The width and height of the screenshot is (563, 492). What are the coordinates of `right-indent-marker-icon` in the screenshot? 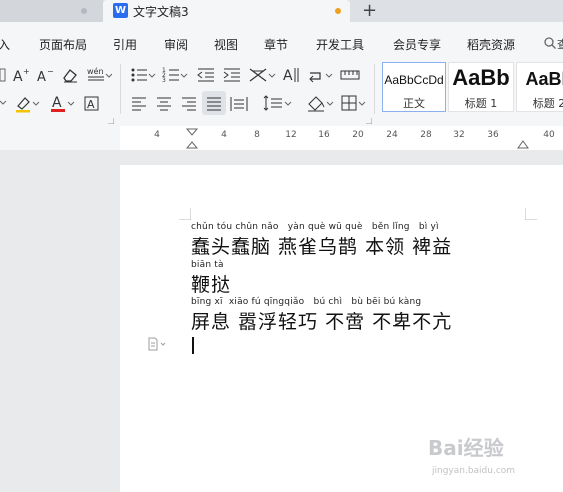 It's located at (523, 140).